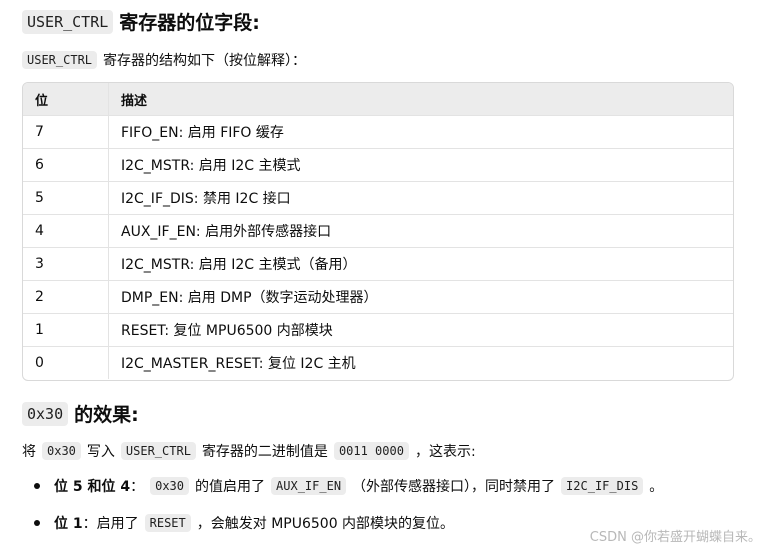 This screenshot has width=771, height=553. I want to click on cell-bit: 4, so click(66, 231).